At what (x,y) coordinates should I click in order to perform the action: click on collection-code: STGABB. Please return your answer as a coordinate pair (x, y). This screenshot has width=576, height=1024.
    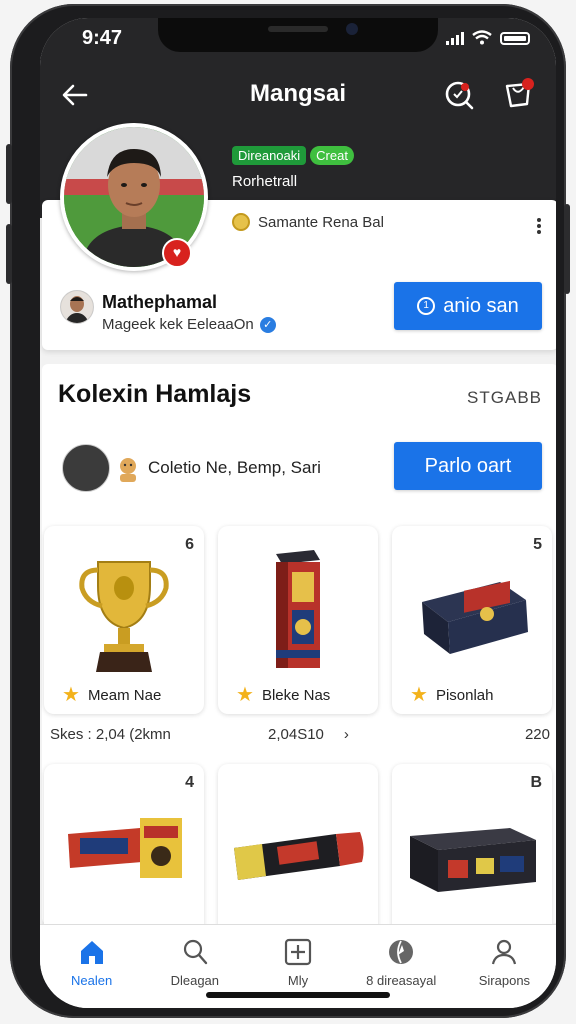
    Looking at the image, I should click on (504, 397).